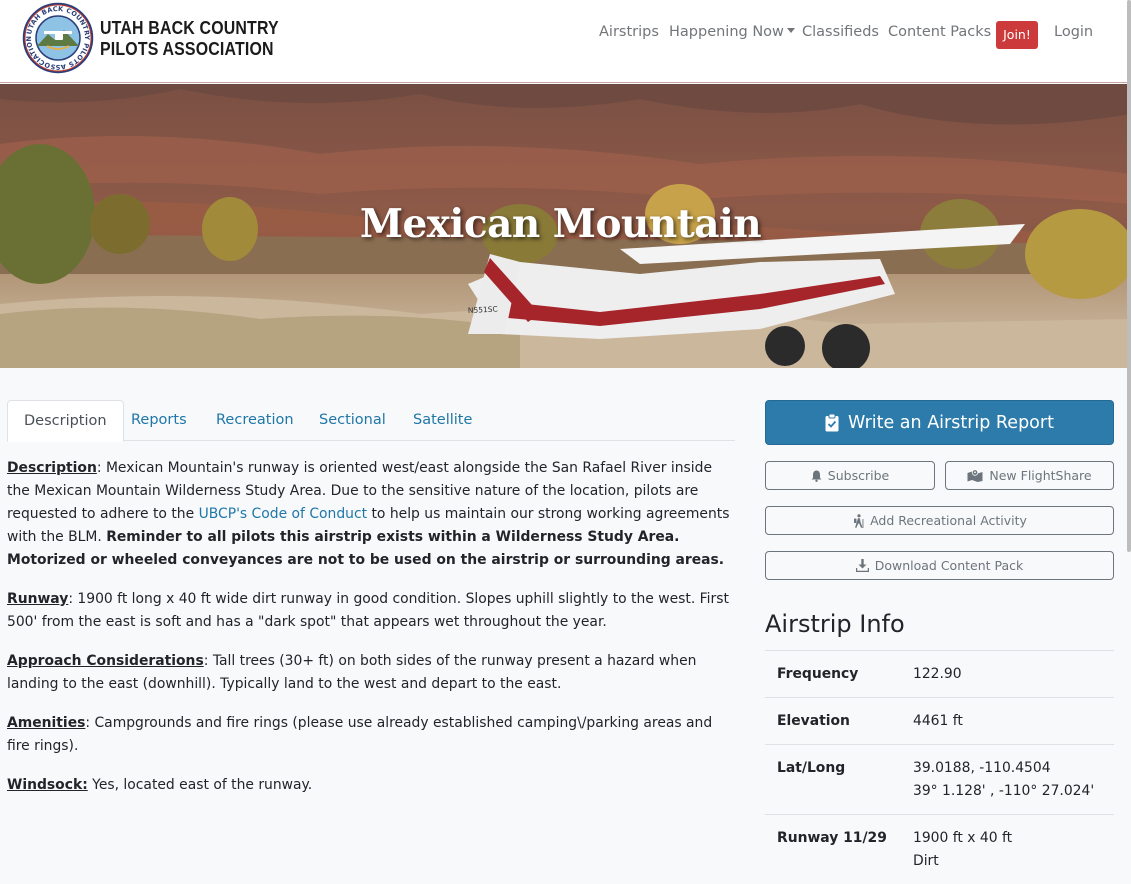  I want to click on add-recreational-label: Add Recreational Activity, so click(948, 520).